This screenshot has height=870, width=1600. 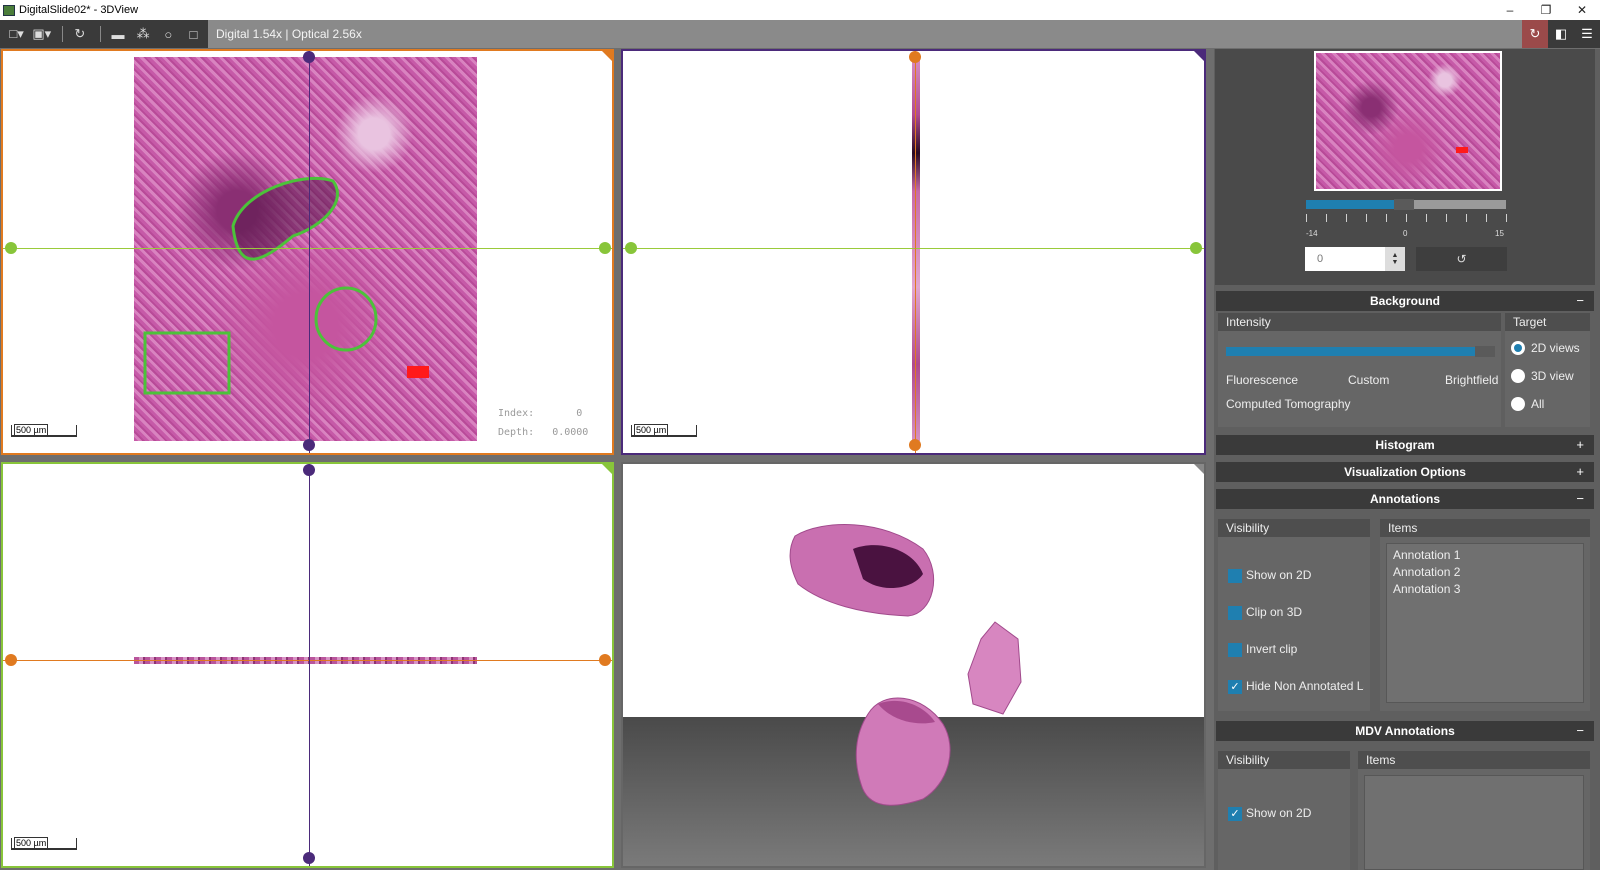 What do you see at coordinates (1288, 404) in the screenshot?
I see `computed-tomography-label: Computed Tomography` at bounding box center [1288, 404].